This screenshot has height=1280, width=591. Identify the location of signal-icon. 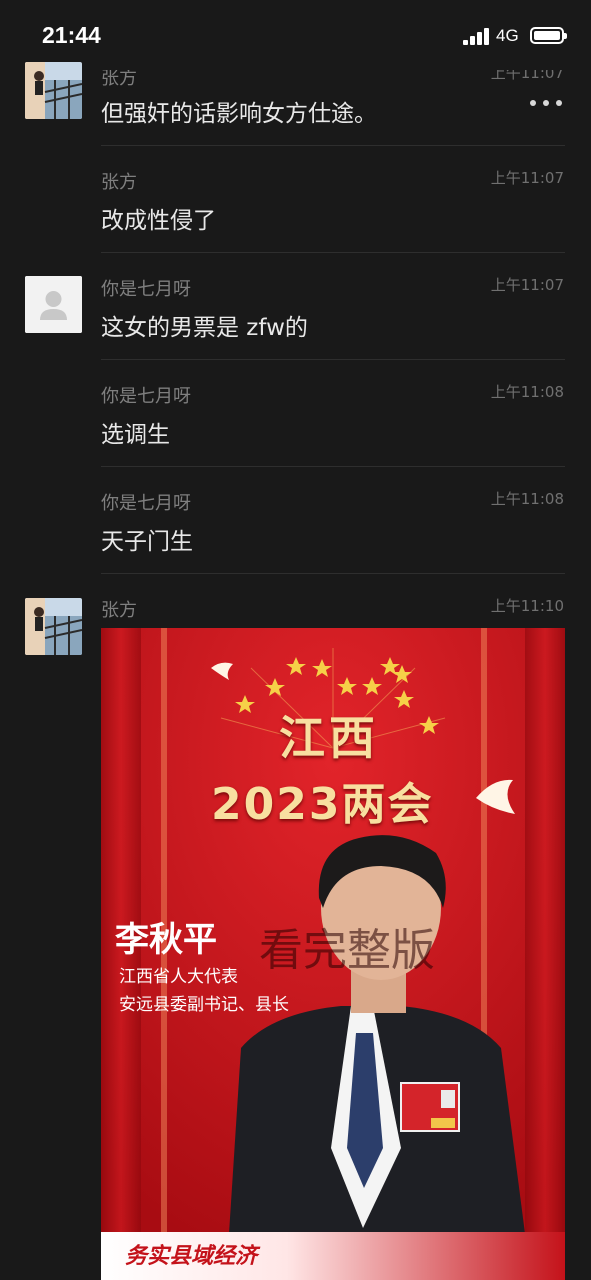
(477, 36).